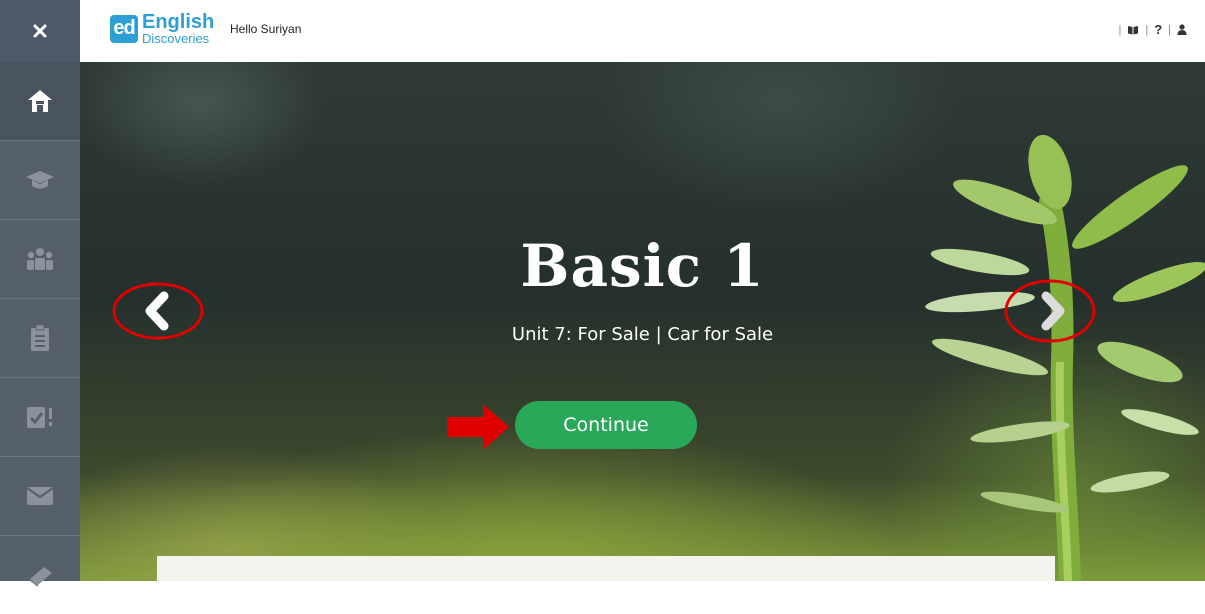 The width and height of the screenshot is (1205, 614). I want to click on previous-course-button, so click(158, 311).